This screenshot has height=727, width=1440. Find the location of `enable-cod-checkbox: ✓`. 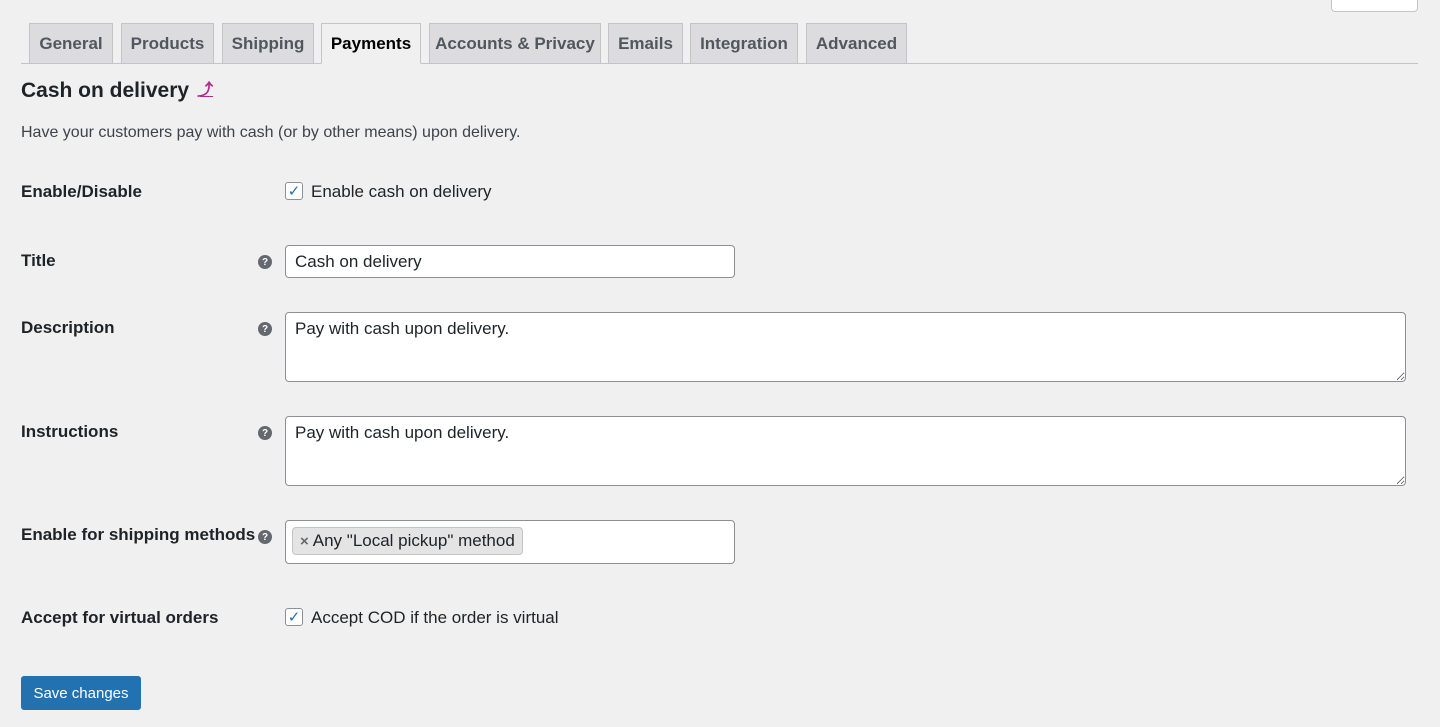

enable-cod-checkbox: ✓ is located at coordinates (294, 191).